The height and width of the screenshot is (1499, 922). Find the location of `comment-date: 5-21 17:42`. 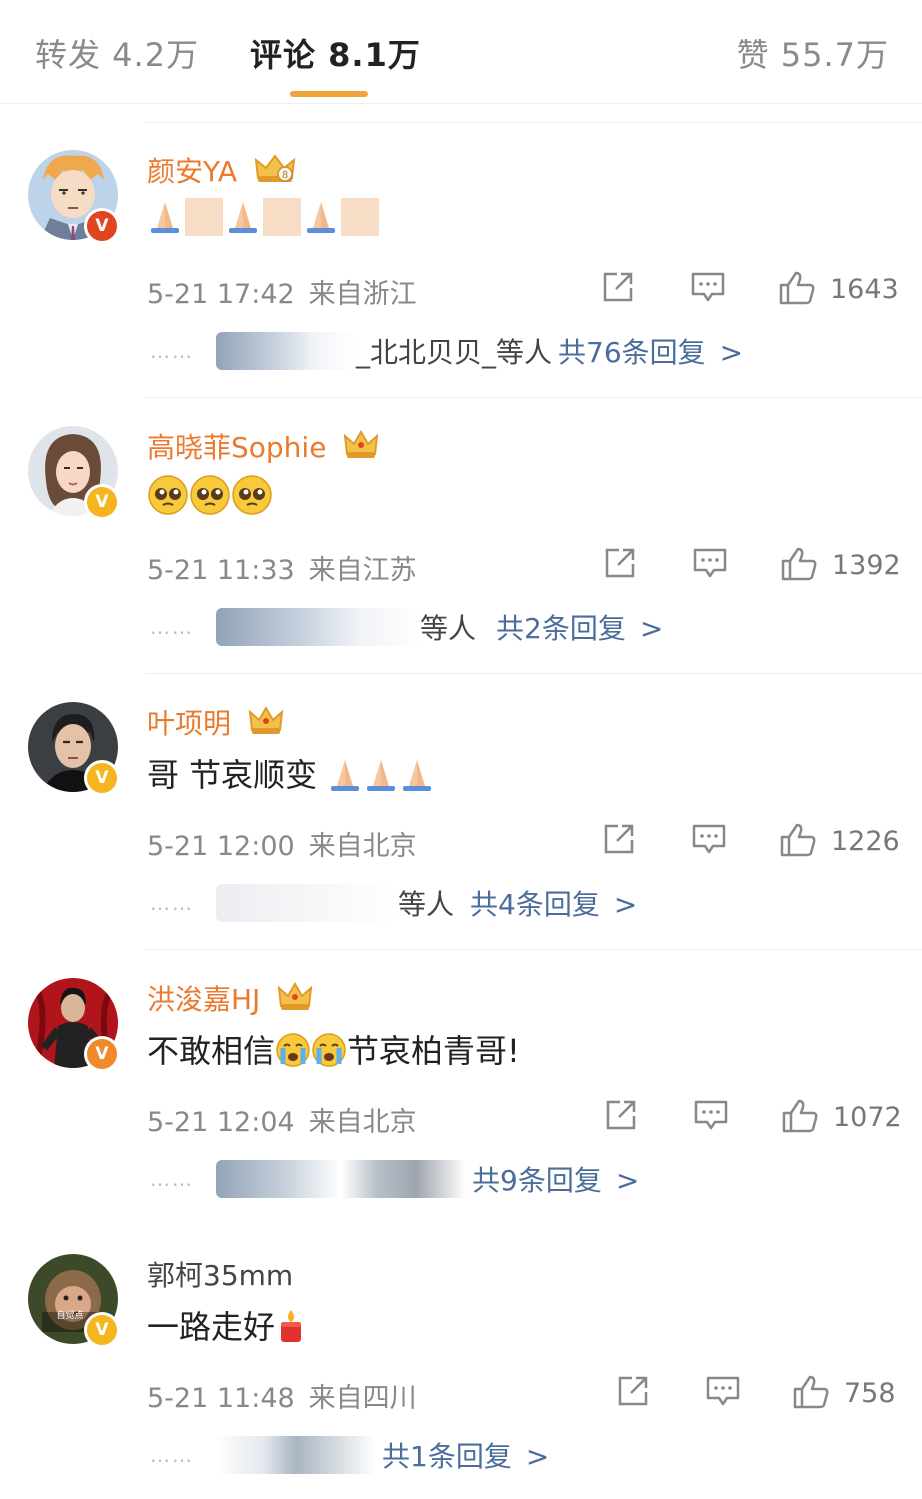

comment-date: 5-21 17:42 is located at coordinates (221, 294).